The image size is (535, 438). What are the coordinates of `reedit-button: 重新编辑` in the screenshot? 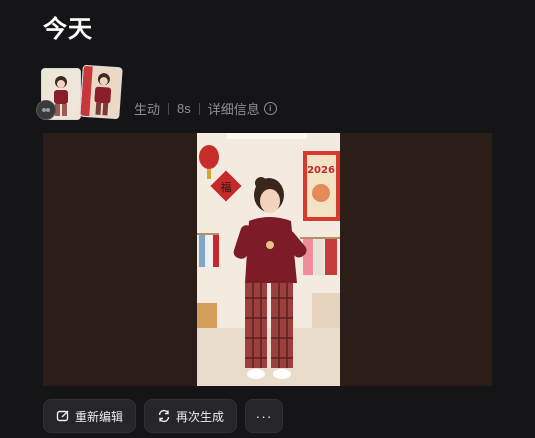 It's located at (90, 416).